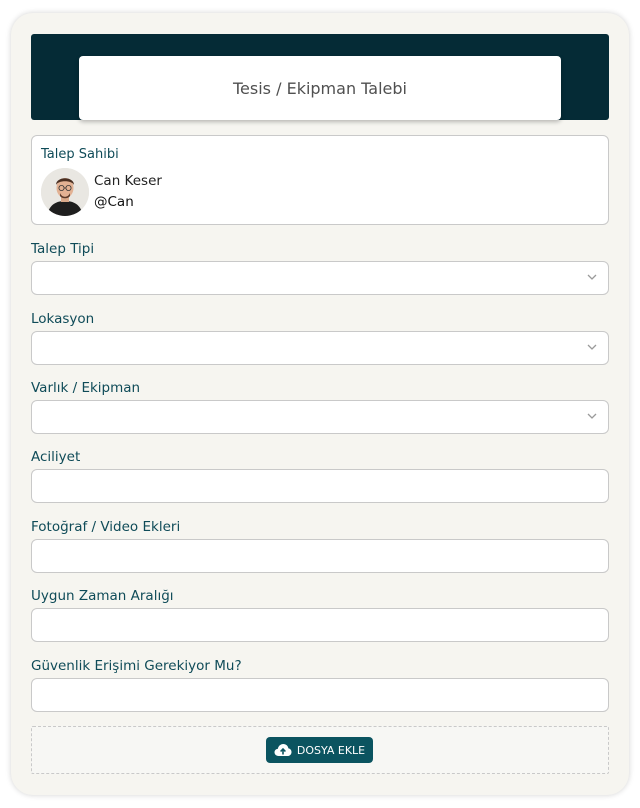 This screenshot has height=808, width=640. I want to click on form-title-text: Tesis / Ekipman Talebi, so click(320, 88).